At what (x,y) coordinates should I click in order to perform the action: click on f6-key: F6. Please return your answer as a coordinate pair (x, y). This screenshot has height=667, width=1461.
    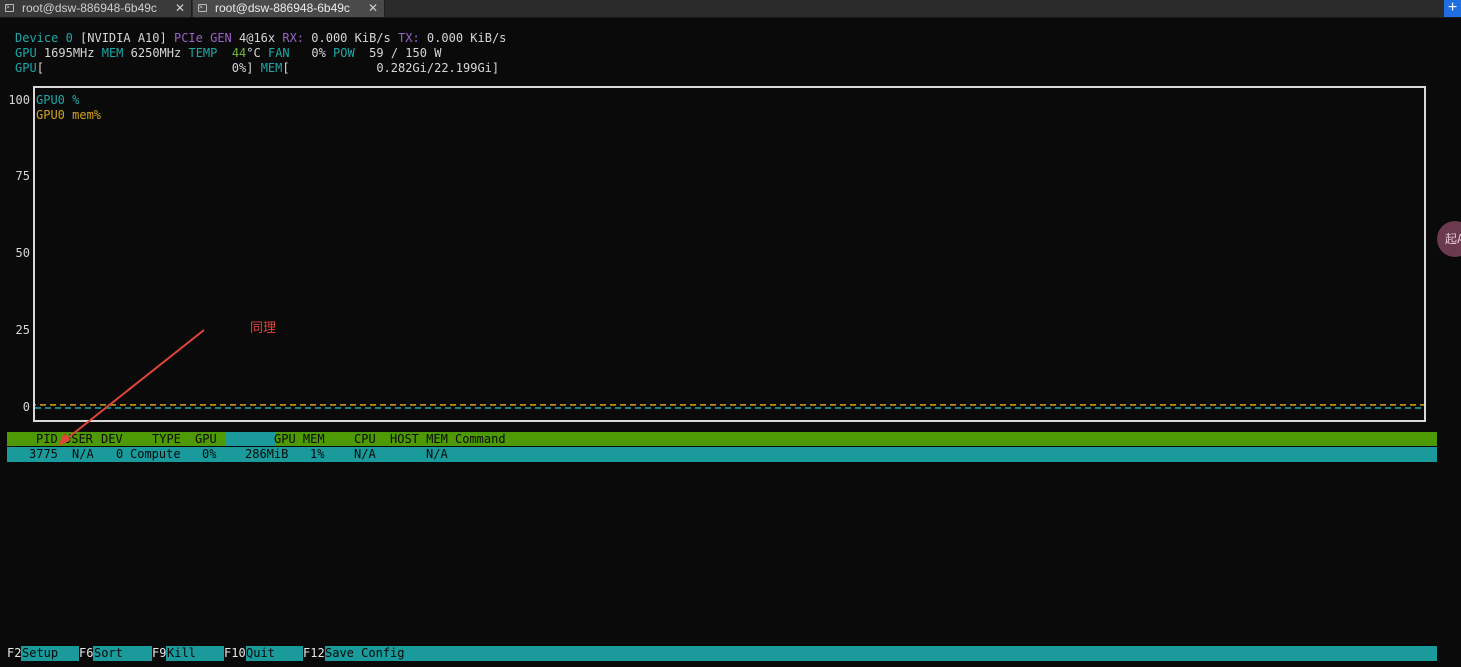
    Looking at the image, I should click on (86, 653).